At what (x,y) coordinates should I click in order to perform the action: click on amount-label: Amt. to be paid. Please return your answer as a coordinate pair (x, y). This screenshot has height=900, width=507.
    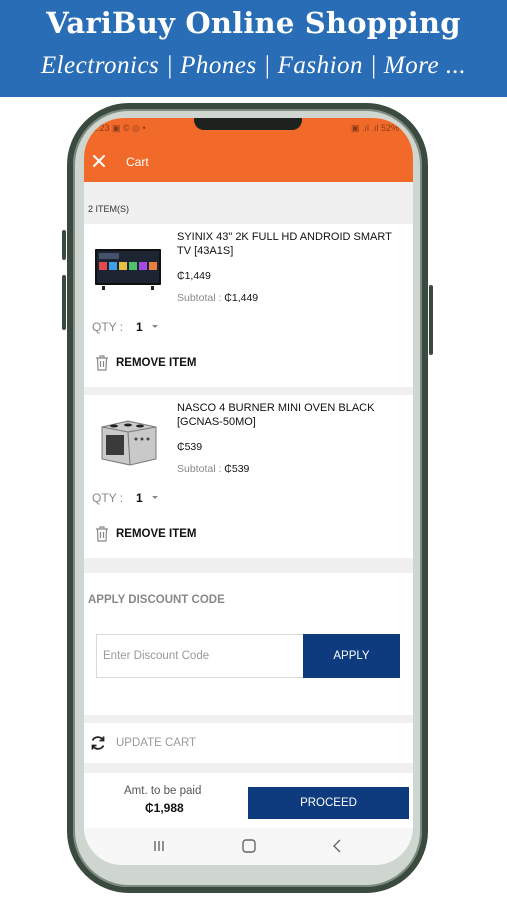
    Looking at the image, I should click on (163, 791).